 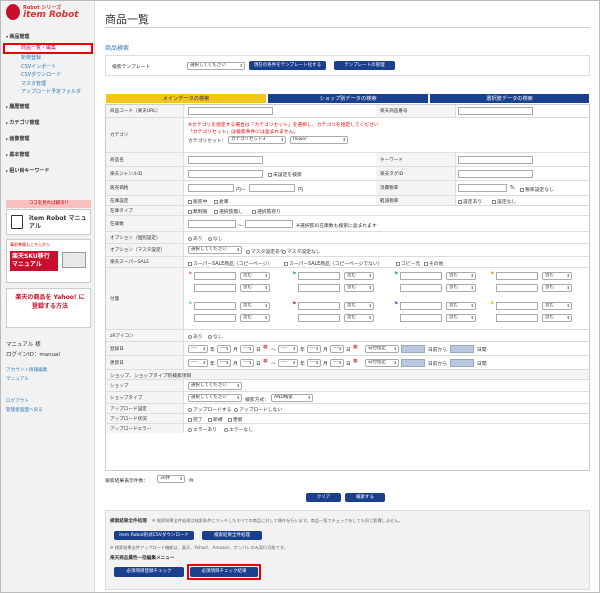 I want to click on nav-item-basic: 基本管理, so click(x=48, y=155).